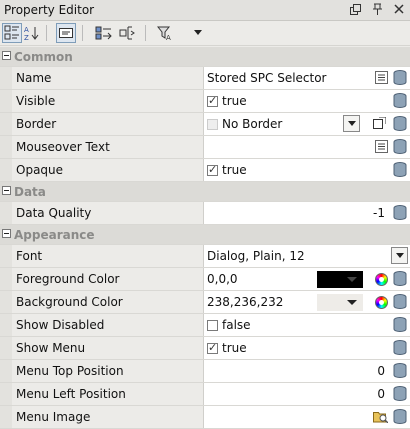 This screenshot has width=410, height=429. What do you see at coordinates (128, 33) in the screenshot?
I see `expand-collapse-icon` at bounding box center [128, 33].